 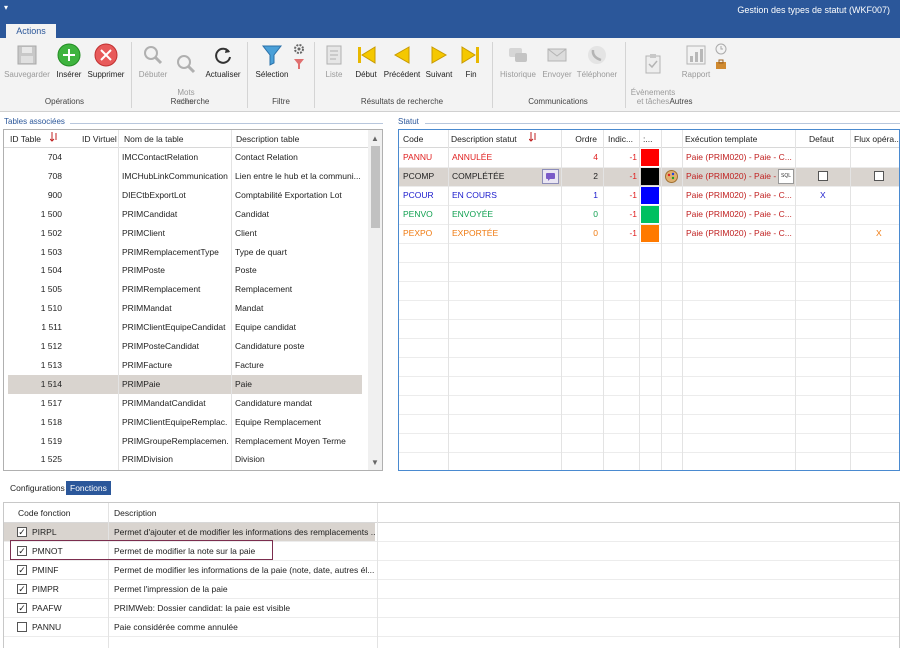 What do you see at coordinates (299, 57) in the screenshot?
I see `filter-settings-button` at bounding box center [299, 57].